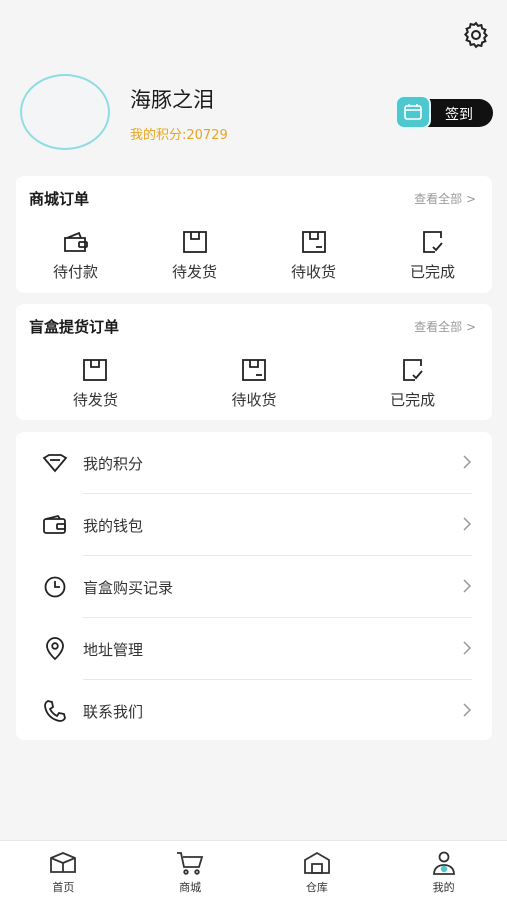  I want to click on clock-icon, so click(55, 587).